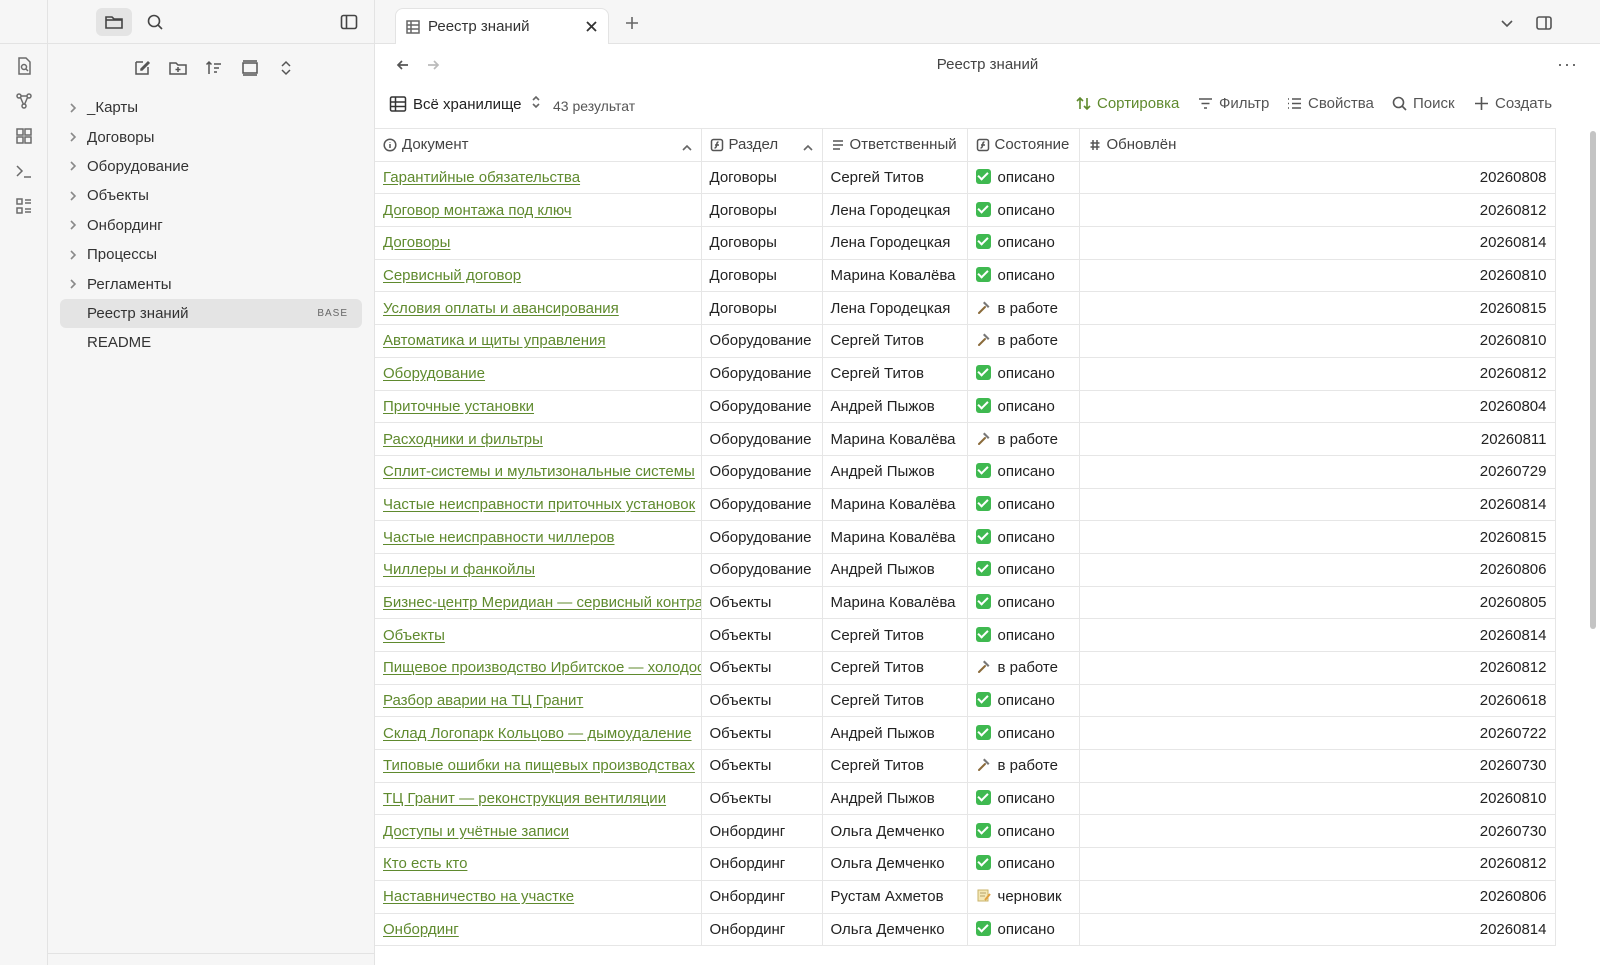  I want to click on column-header-owner: Ответственный, so click(895, 145).